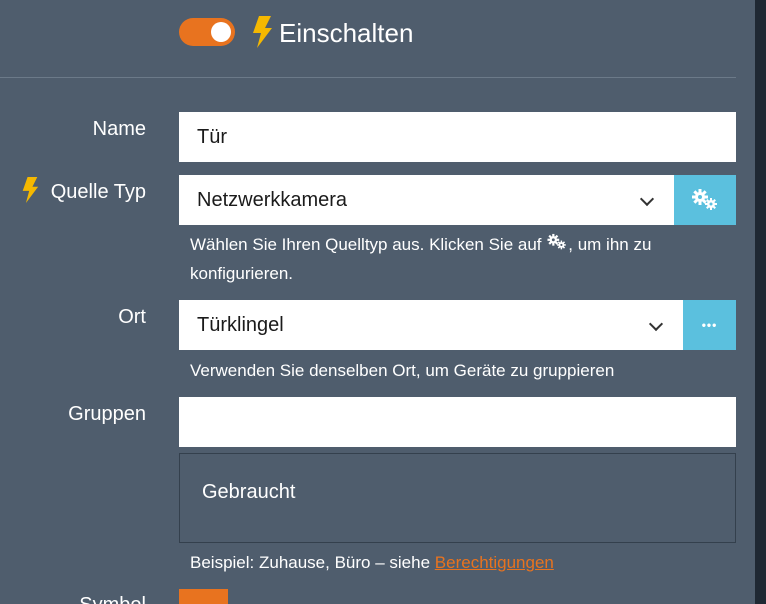  I want to click on name-label: Name, so click(119, 129).